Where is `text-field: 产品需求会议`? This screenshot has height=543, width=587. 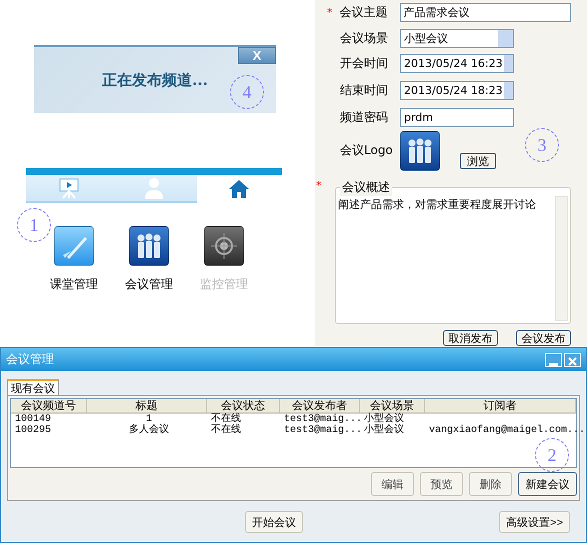
text-field: 产品需求会议 is located at coordinates (485, 12).